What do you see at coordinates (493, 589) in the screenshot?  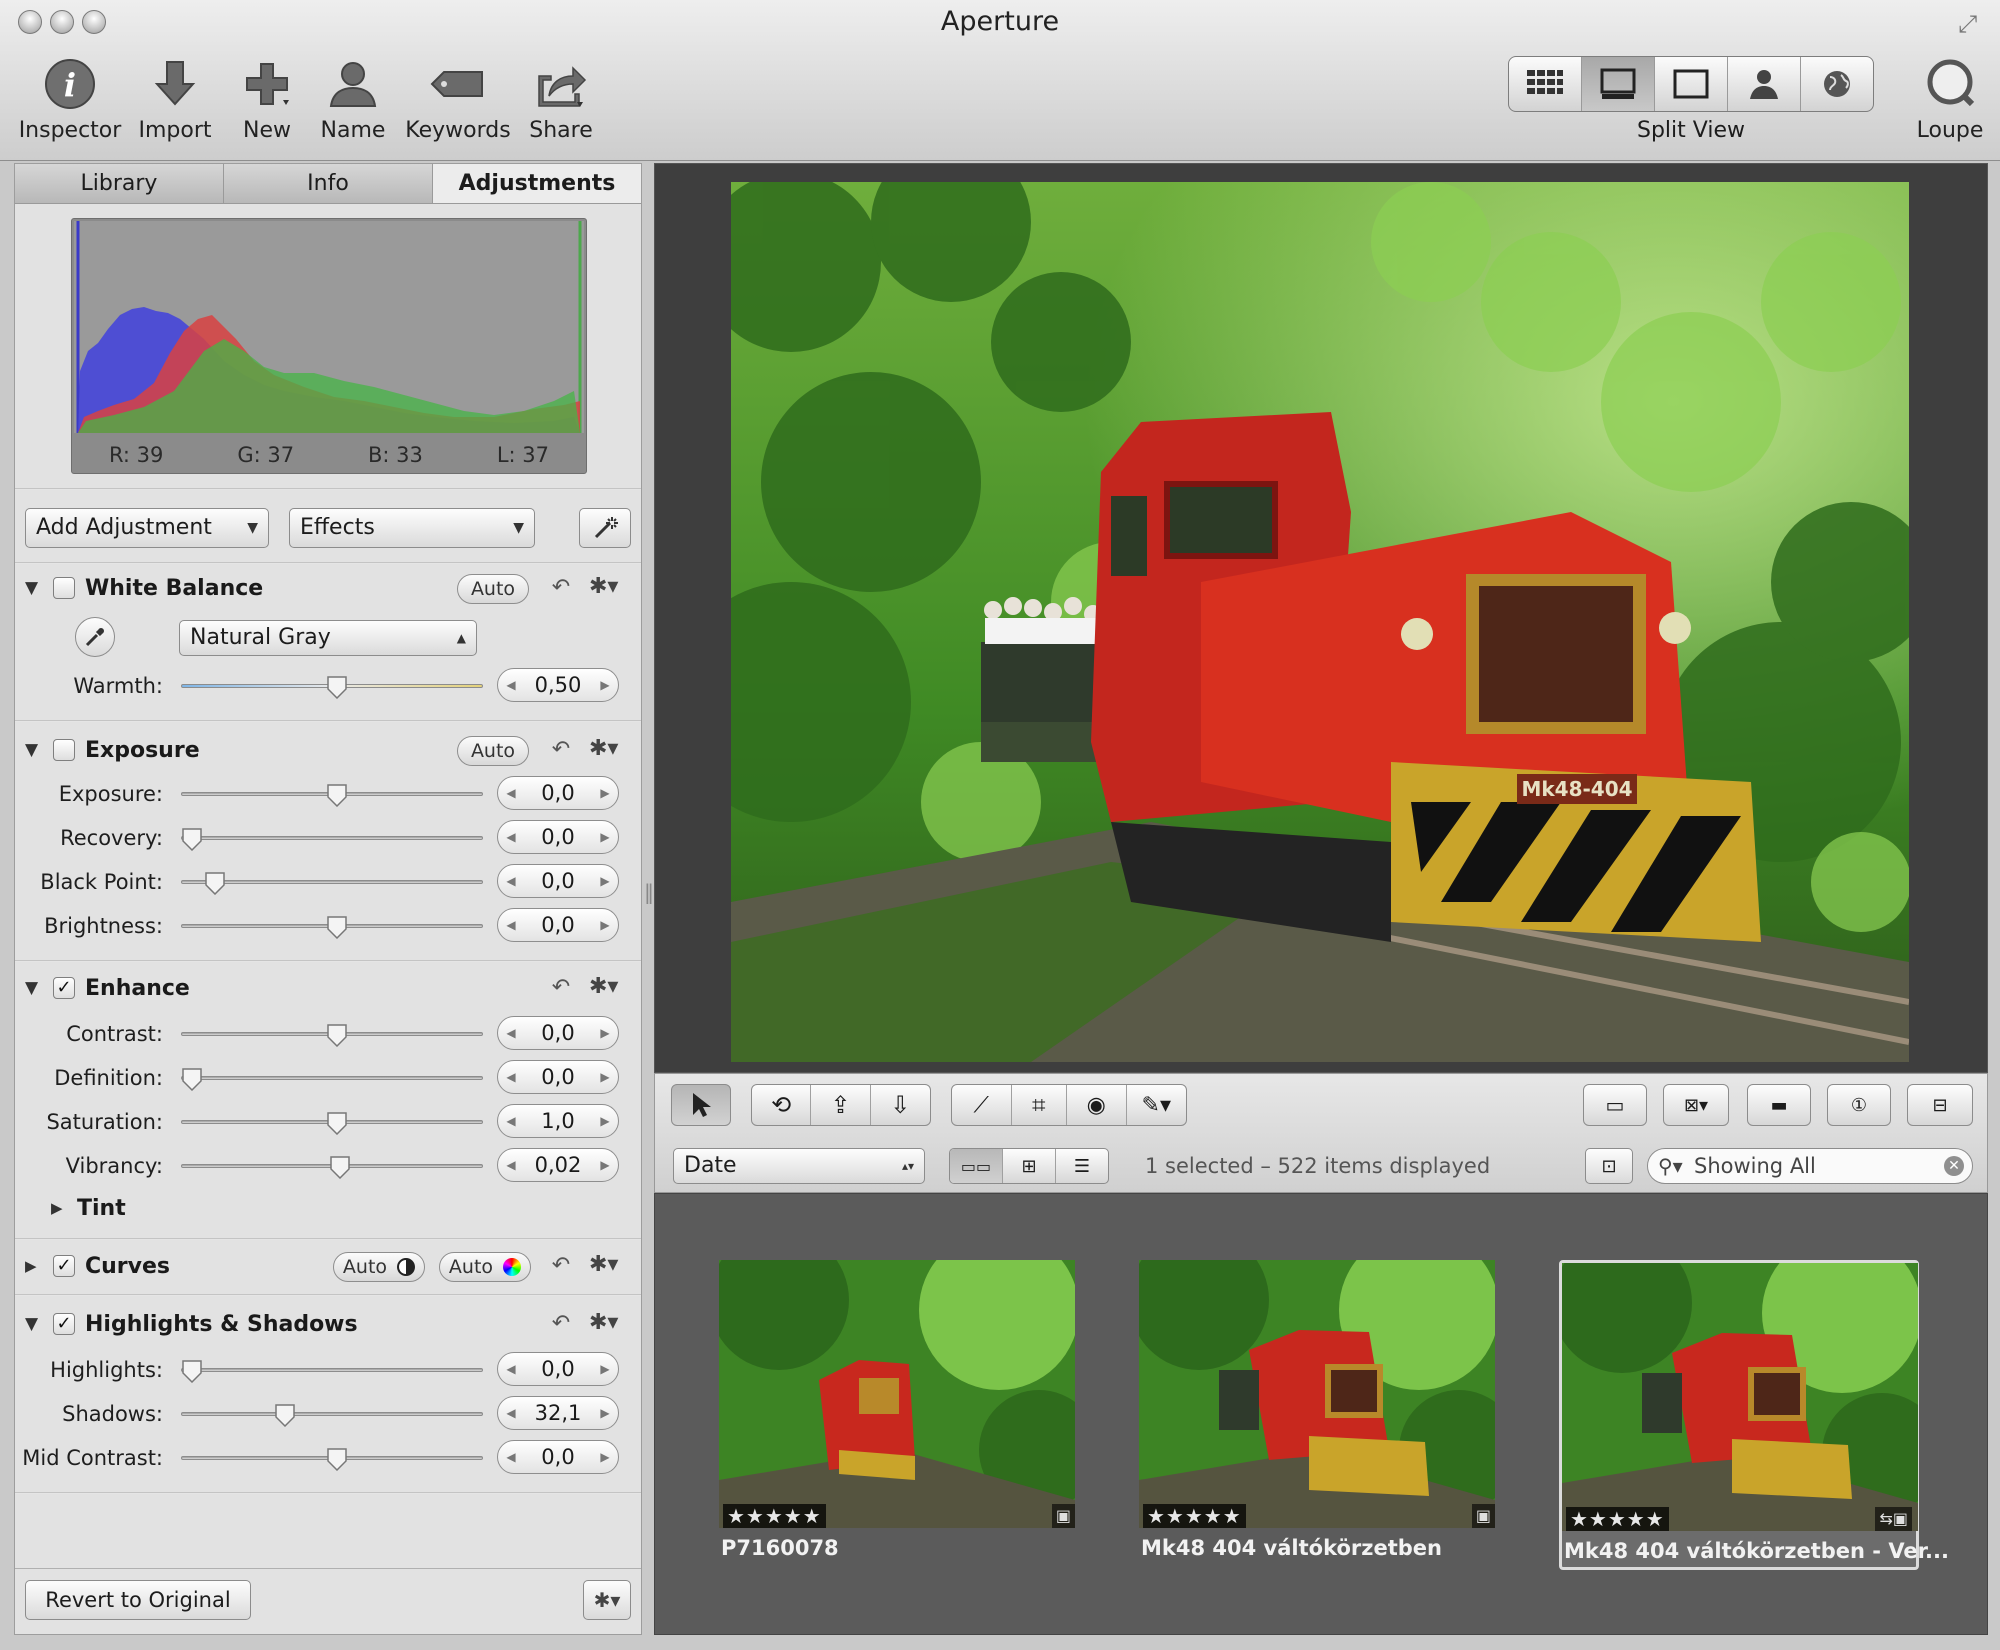 I see `white-balance-auto-button: Auto` at bounding box center [493, 589].